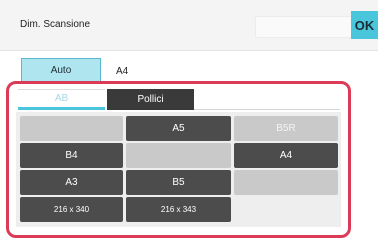  I want to click on tabs-divider, so click(267, 109).